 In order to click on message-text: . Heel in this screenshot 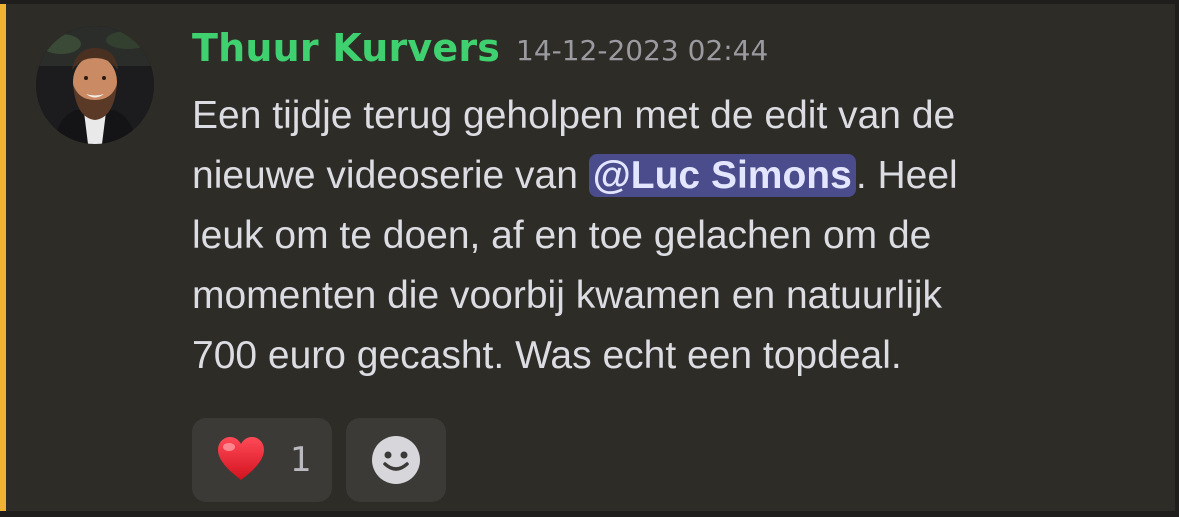, I will do `click(906, 175)`.